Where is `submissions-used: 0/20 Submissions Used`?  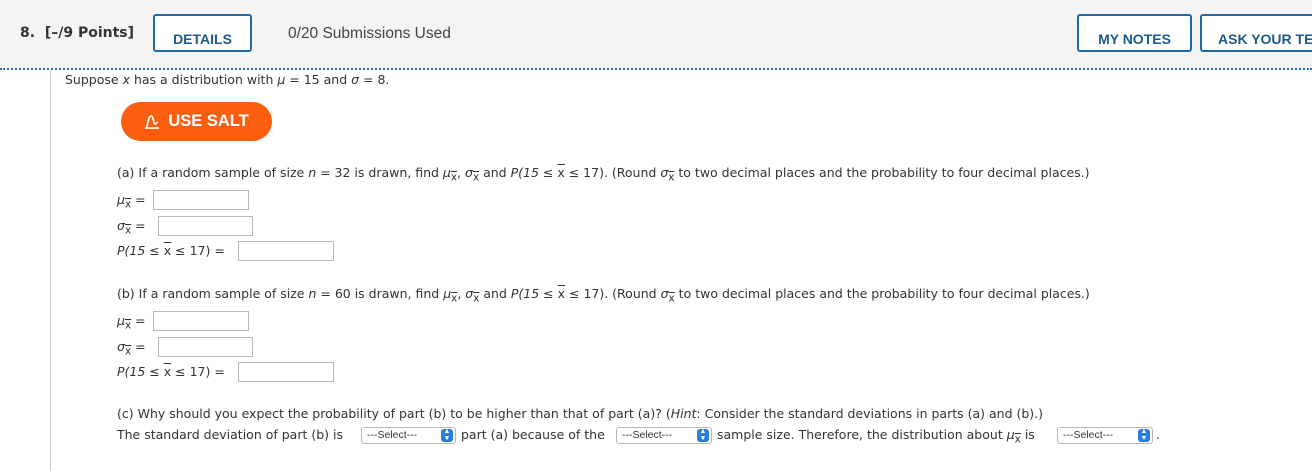 submissions-used: 0/20 Submissions Used is located at coordinates (369, 33).